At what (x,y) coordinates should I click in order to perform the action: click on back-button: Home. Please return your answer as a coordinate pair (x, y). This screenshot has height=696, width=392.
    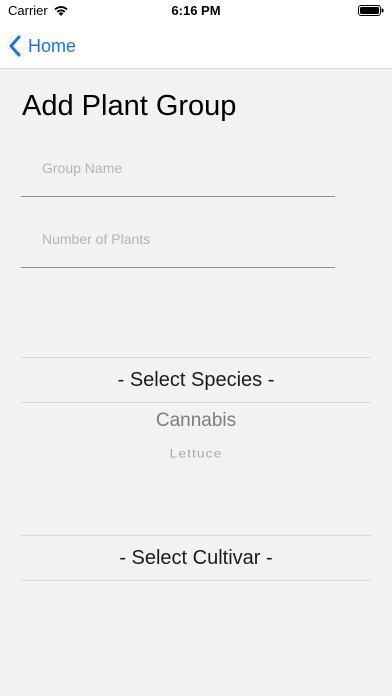
    Looking at the image, I should click on (42, 46).